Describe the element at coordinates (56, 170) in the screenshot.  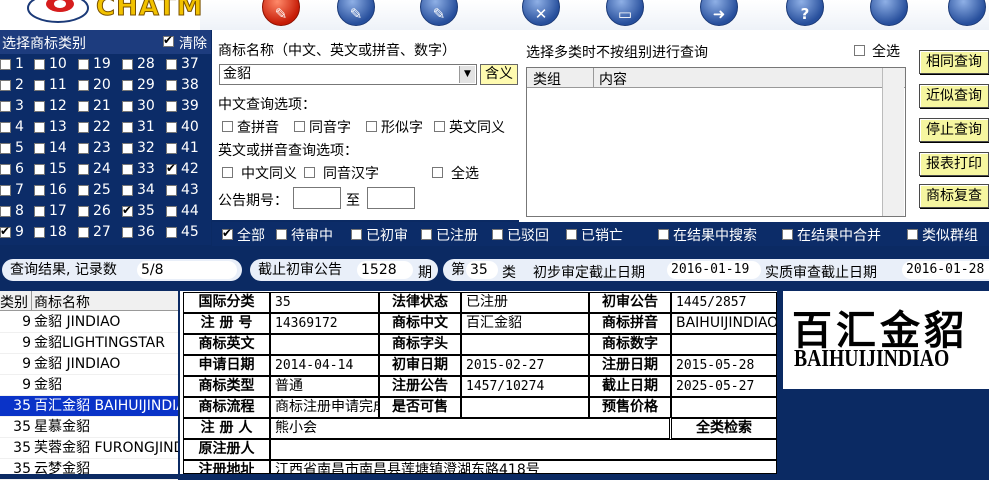
I see `category-15: 15` at that location.